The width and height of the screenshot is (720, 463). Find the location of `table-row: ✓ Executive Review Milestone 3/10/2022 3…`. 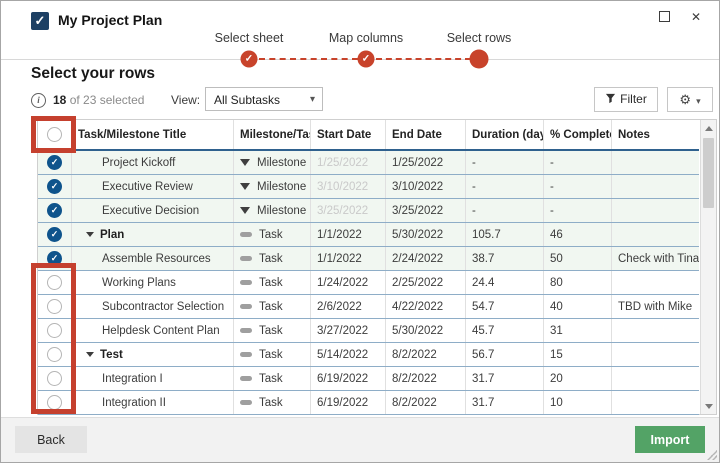

table-row: ✓ Executive Review Milestone 3/10/2022 3… is located at coordinates (368, 187).